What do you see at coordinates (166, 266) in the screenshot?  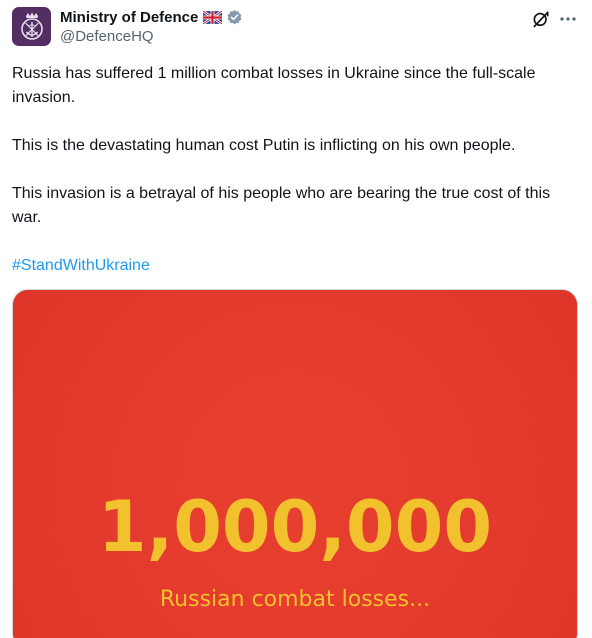 I see `ukraine-flag-icon` at bounding box center [166, 266].